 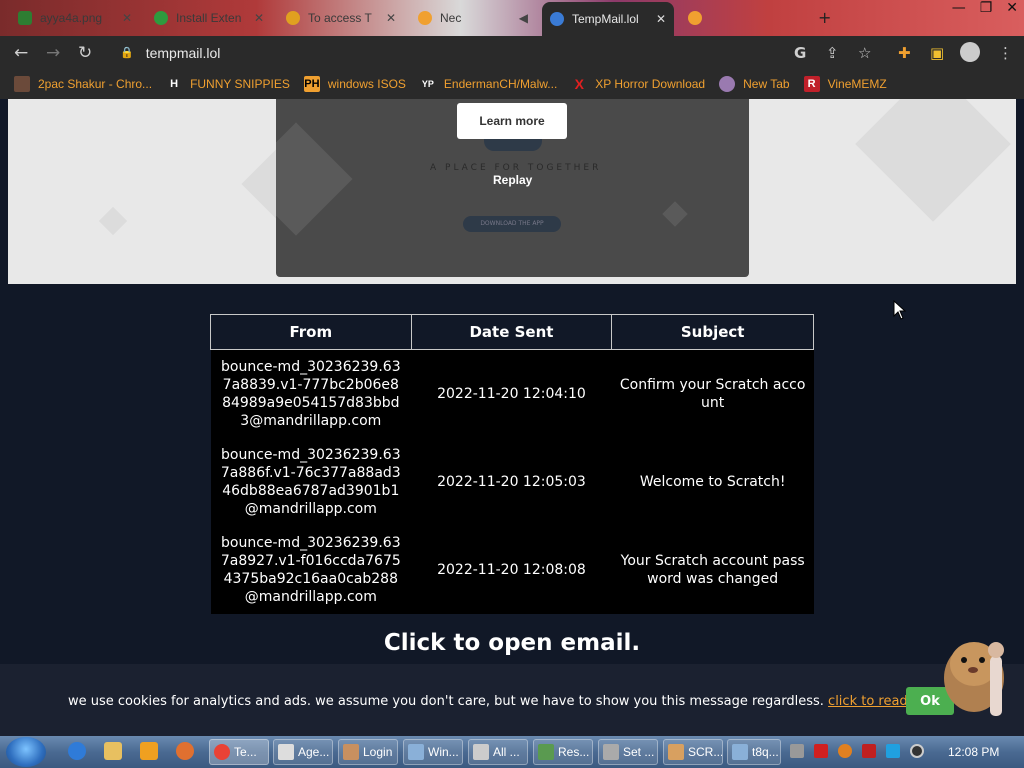 I want to click on lock-icon: 🔒, so click(x=127, y=52).